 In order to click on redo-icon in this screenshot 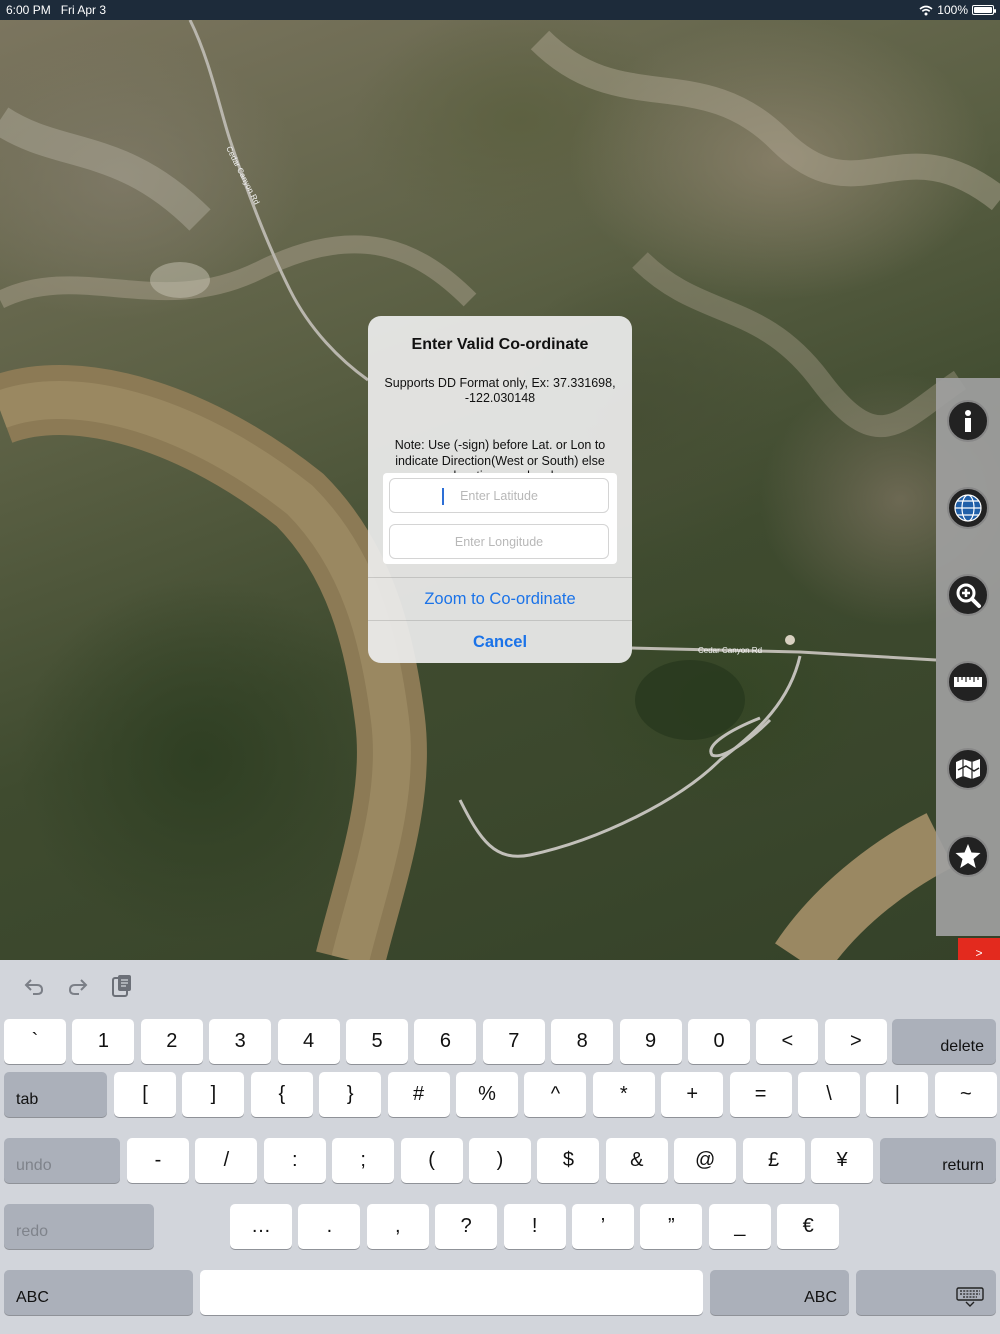, I will do `click(78, 986)`.